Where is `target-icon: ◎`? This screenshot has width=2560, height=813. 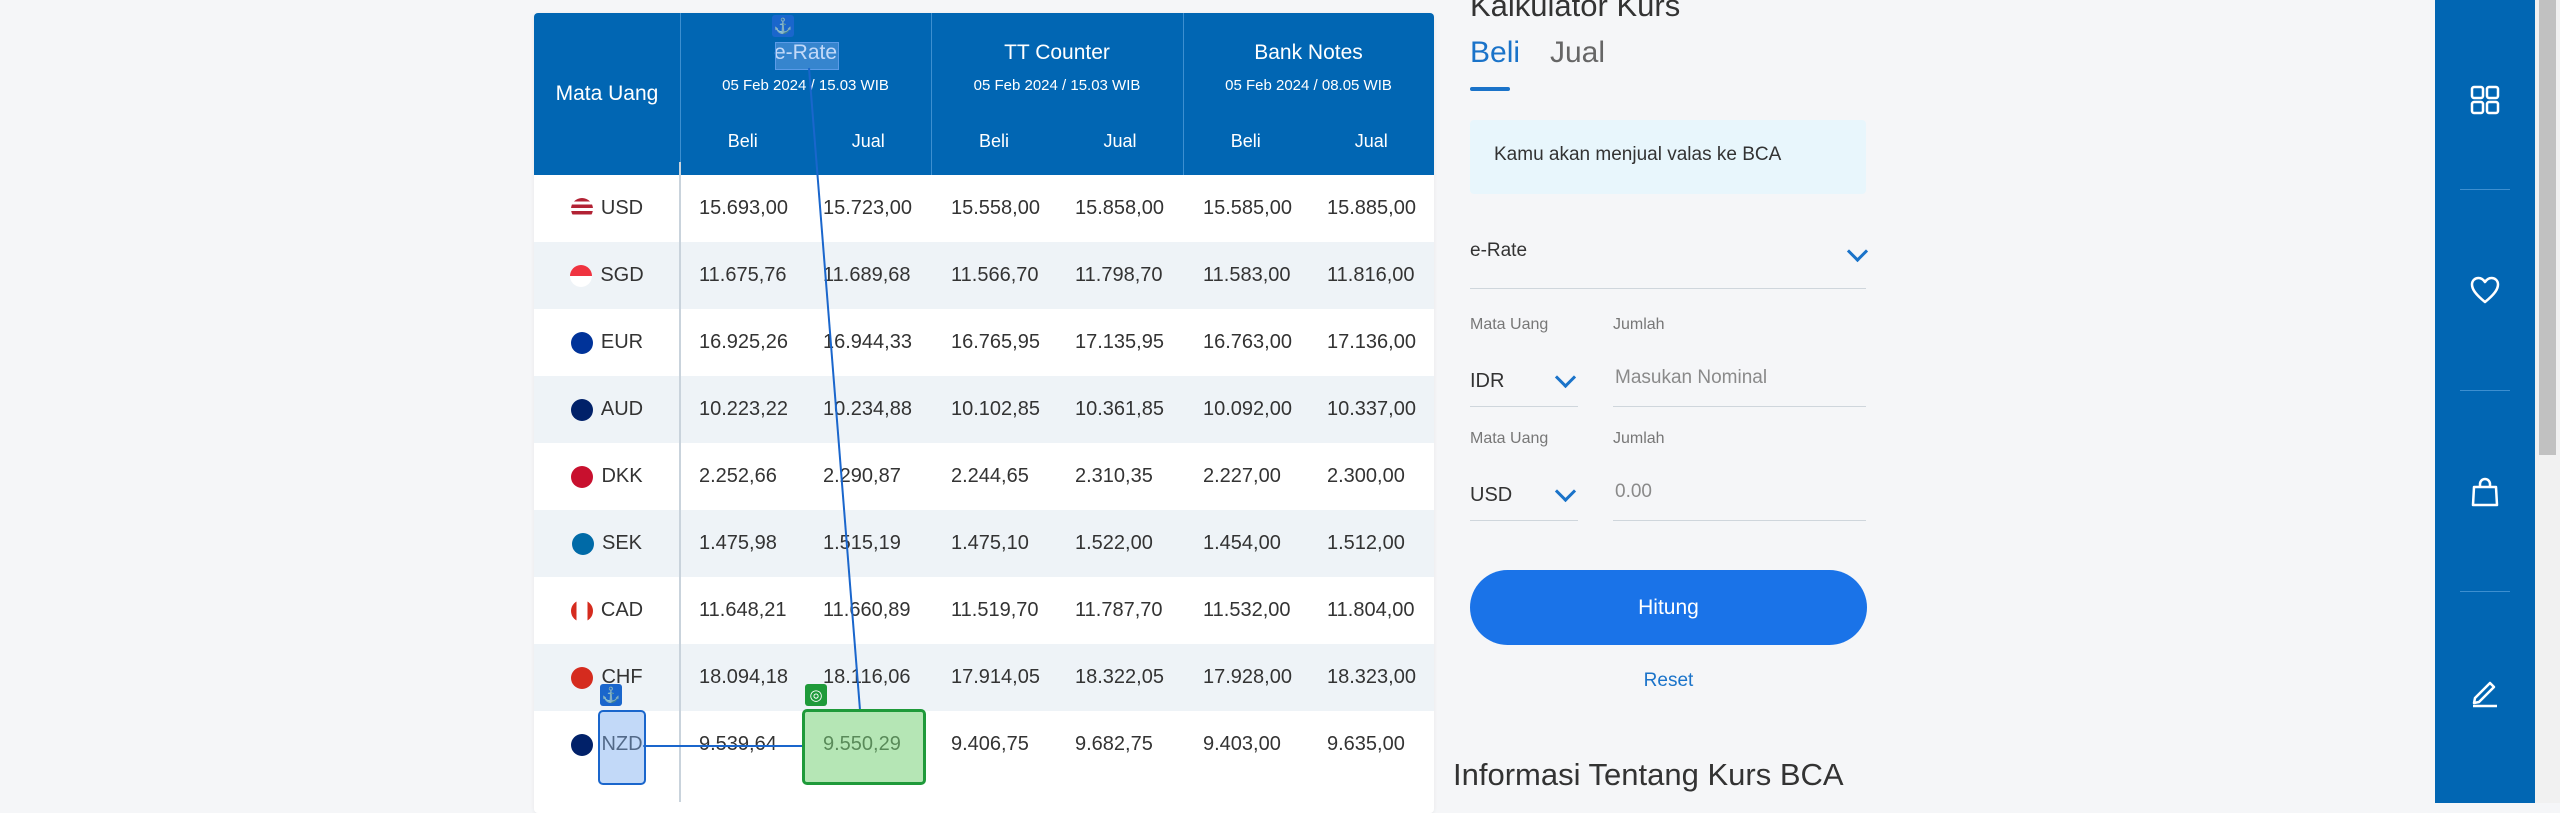
target-icon: ◎ is located at coordinates (816, 695).